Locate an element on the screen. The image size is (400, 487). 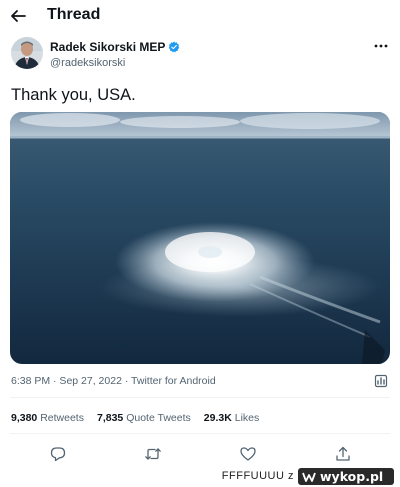
top-bar: Thread is located at coordinates (200, 16).